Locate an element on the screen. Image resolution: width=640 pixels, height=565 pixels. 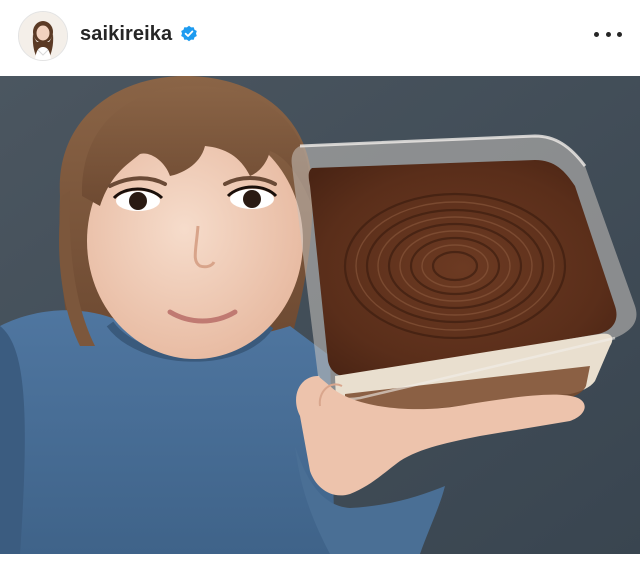
profile-avatar is located at coordinates (43, 36).